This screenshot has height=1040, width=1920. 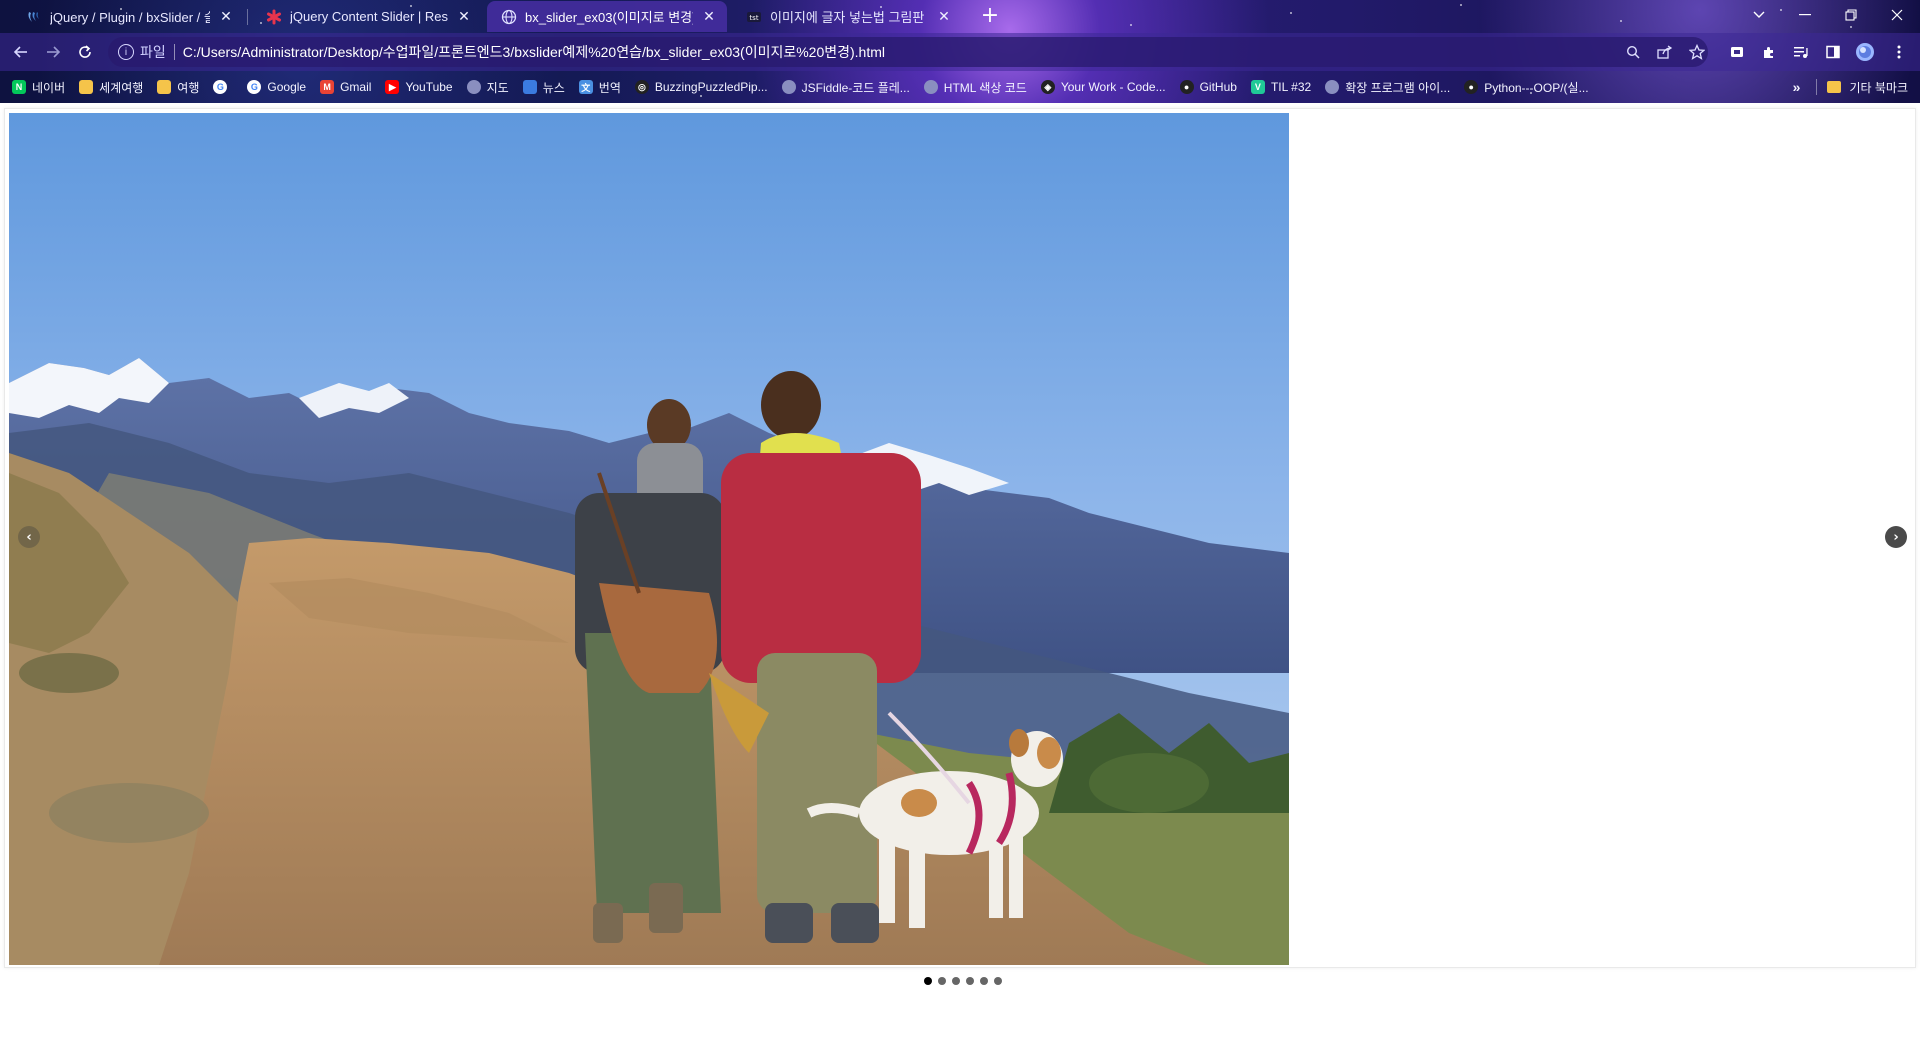 I want to click on bookmark-item: V TIL #32, so click(x=1281, y=87).